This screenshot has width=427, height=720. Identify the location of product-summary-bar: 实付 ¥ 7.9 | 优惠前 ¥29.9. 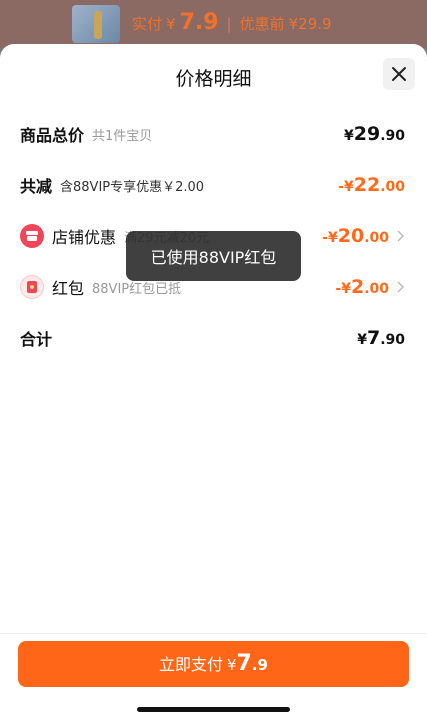
(213, 24).